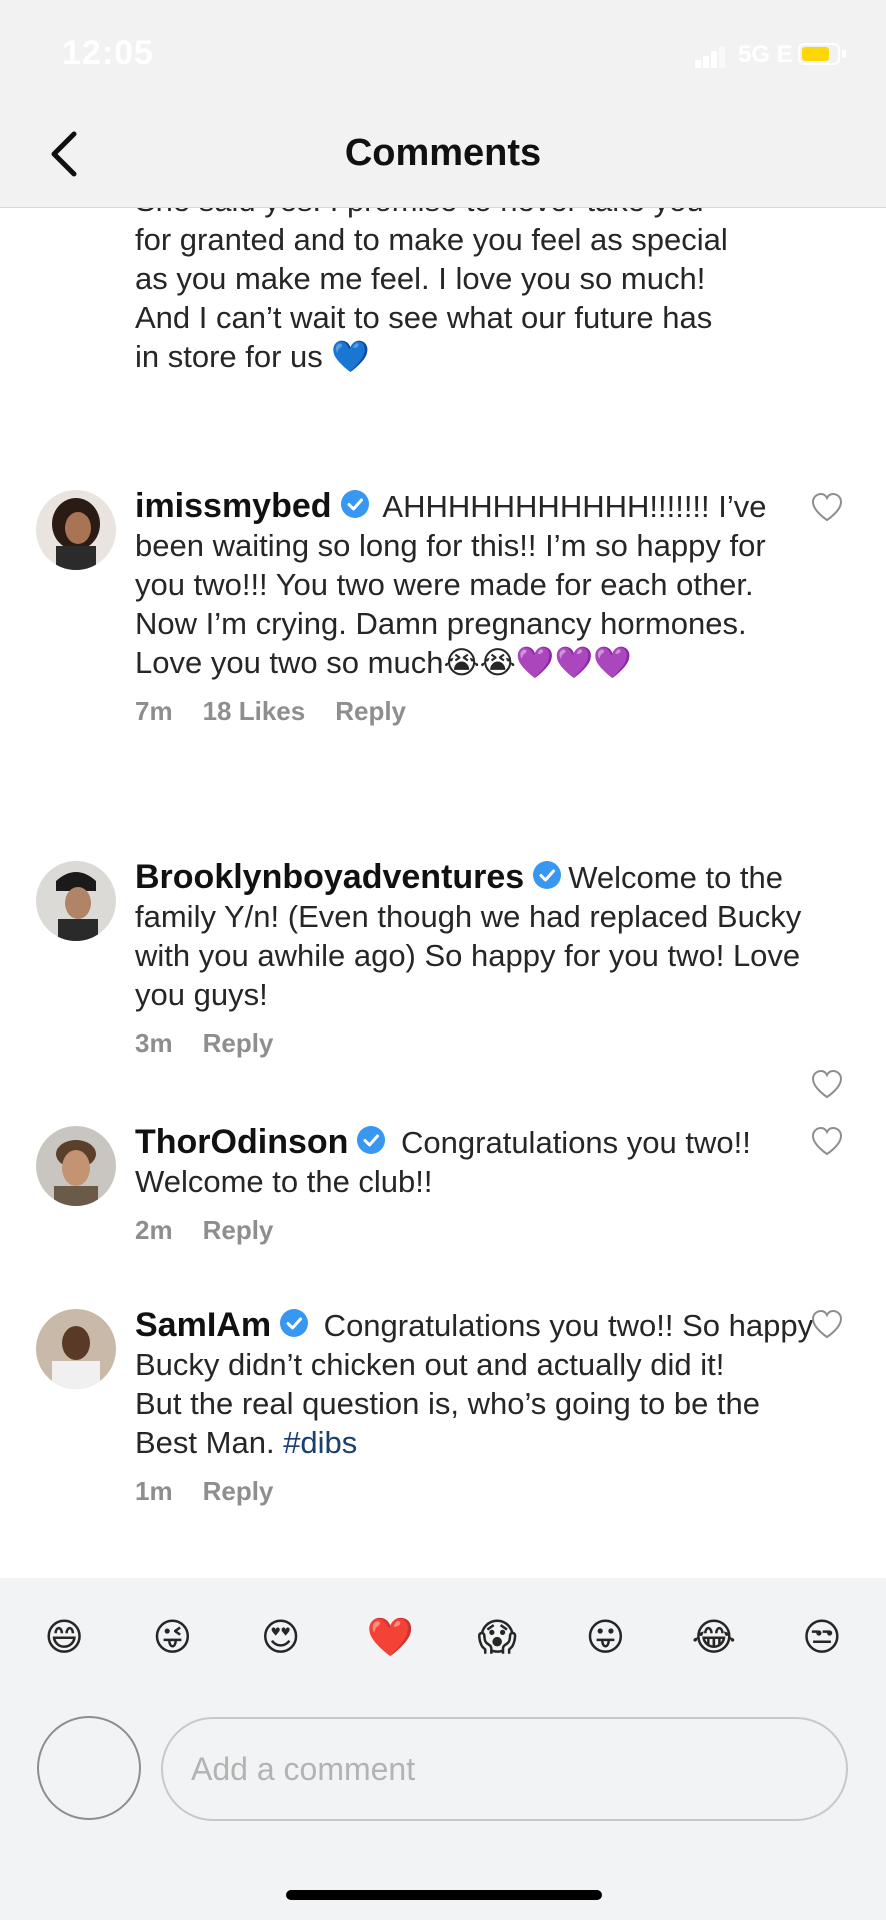 The width and height of the screenshot is (886, 1920). What do you see at coordinates (475, 1230) in the screenshot?
I see `comment-meta: 2m Reply` at bounding box center [475, 1230].